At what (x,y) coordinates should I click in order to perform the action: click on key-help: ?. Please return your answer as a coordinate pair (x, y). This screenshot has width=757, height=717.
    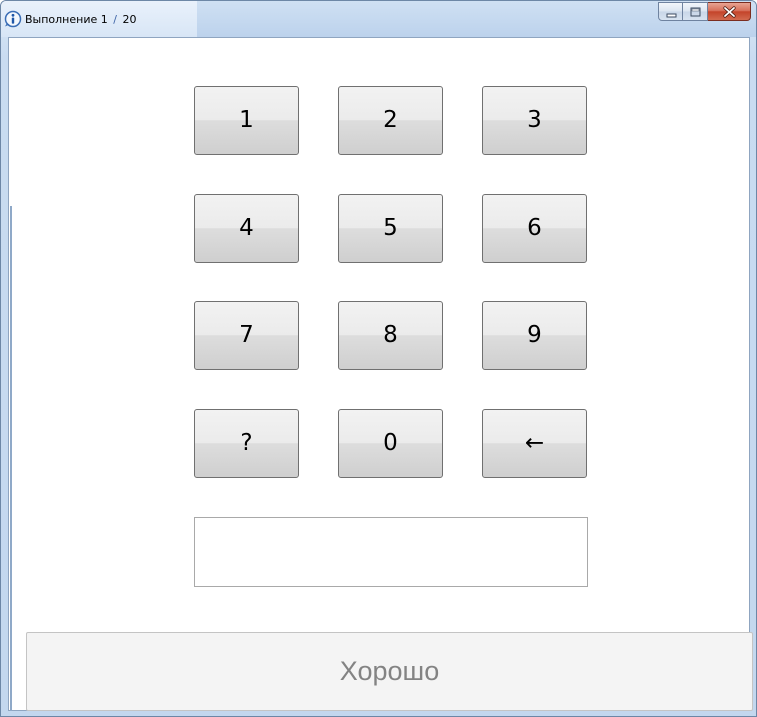
    Looking at the image, I should click on (246, 443).